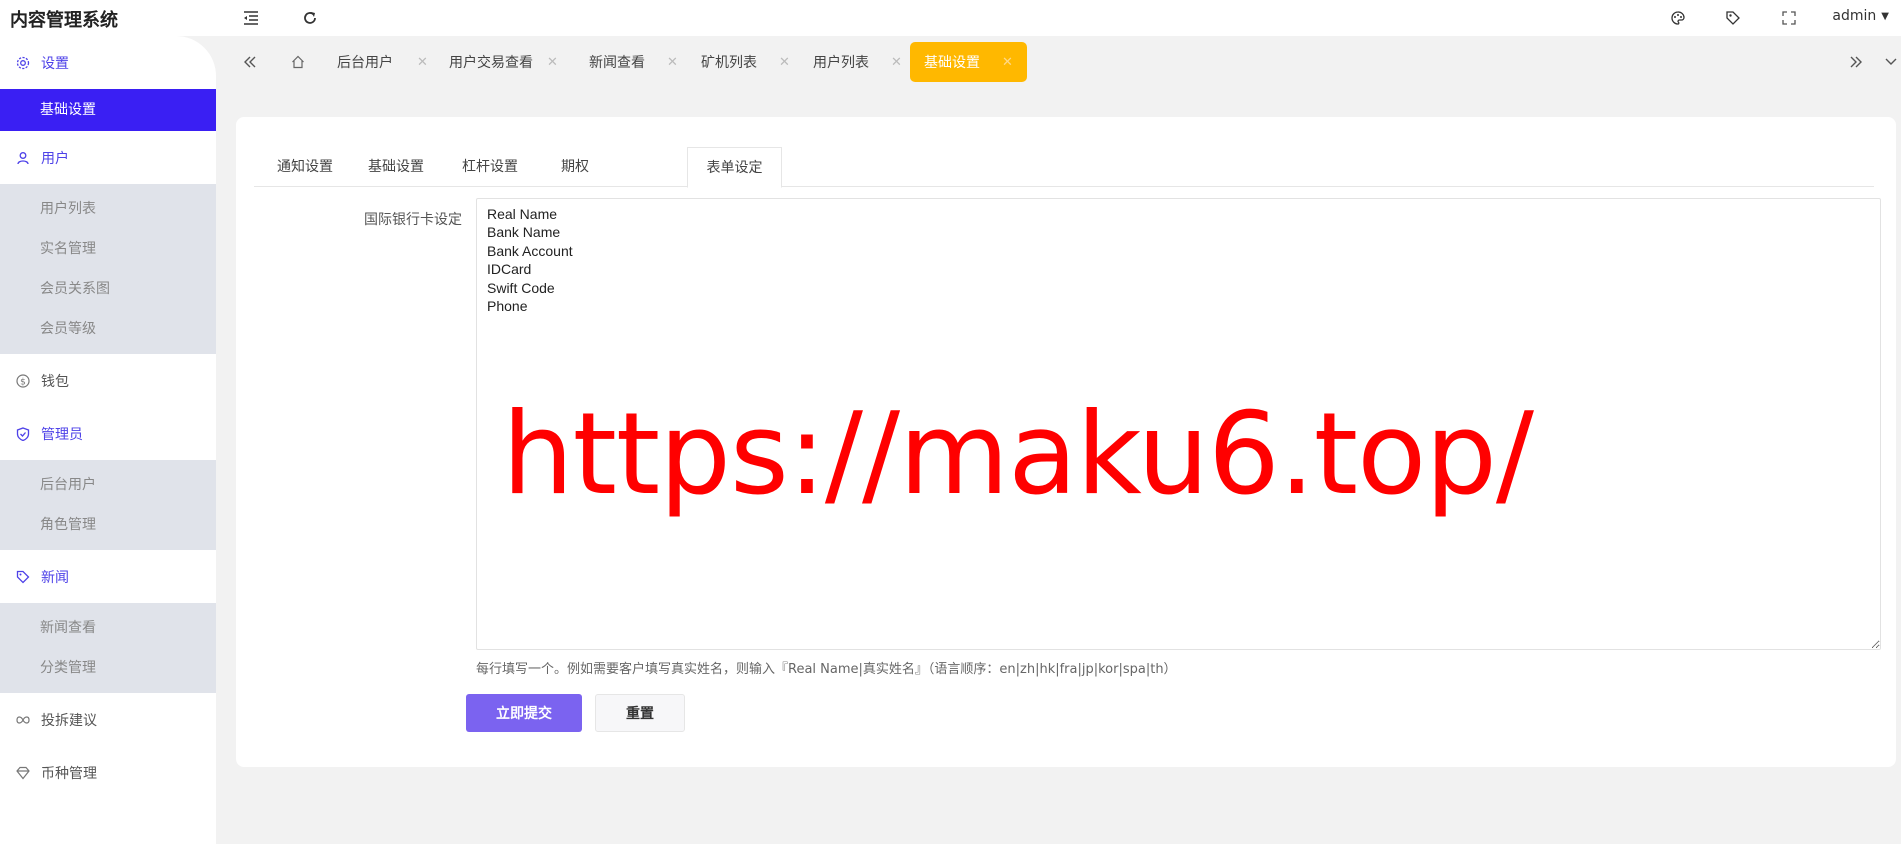 This screenshot has height=844, width=1901. What do you see at coordinates (108, 576) in the screenshot?
I see `sidebar-group-news: 新闻` at bounding box center [108, 576].